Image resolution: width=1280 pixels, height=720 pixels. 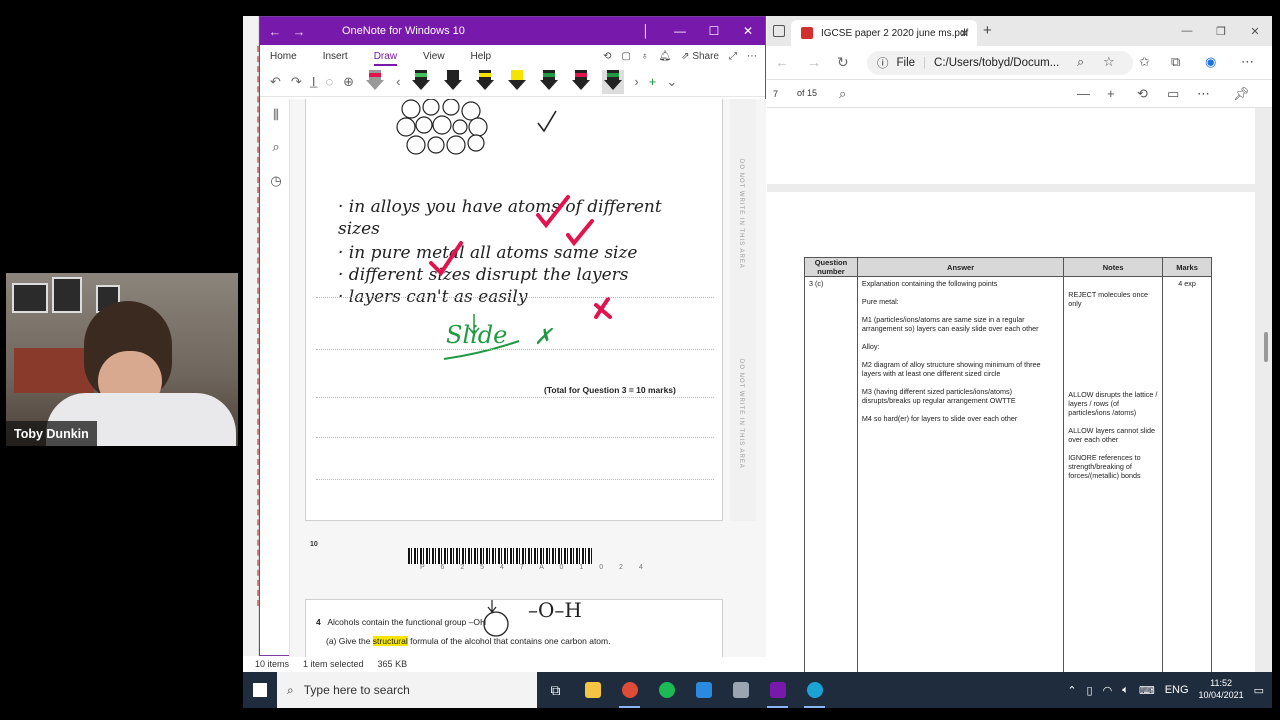 I want to click on green-pen-icon, so click(x=421, y=81).